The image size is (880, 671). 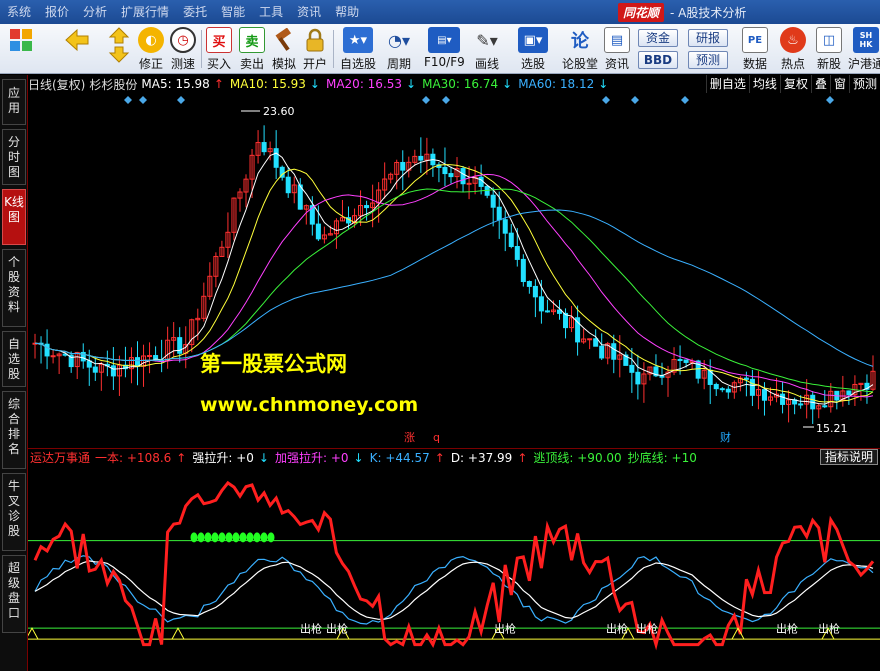 What do you see at coordinates (658, 60) in the screenshot?
I see `bbd-button: BBD` at bounding box center [658, 60].